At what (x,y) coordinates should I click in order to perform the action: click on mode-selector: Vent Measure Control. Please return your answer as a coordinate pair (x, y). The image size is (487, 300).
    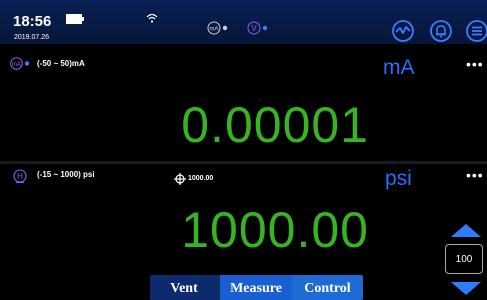
    Looking at the image, I should click on (256, 287).